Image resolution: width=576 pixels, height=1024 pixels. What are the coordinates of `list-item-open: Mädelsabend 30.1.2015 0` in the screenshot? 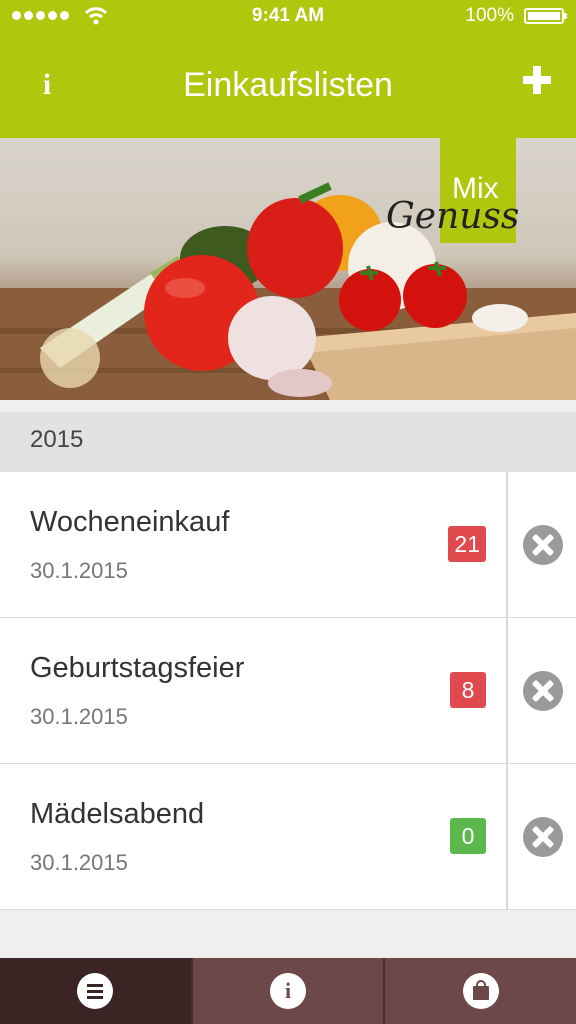 It's located at (253, 836).